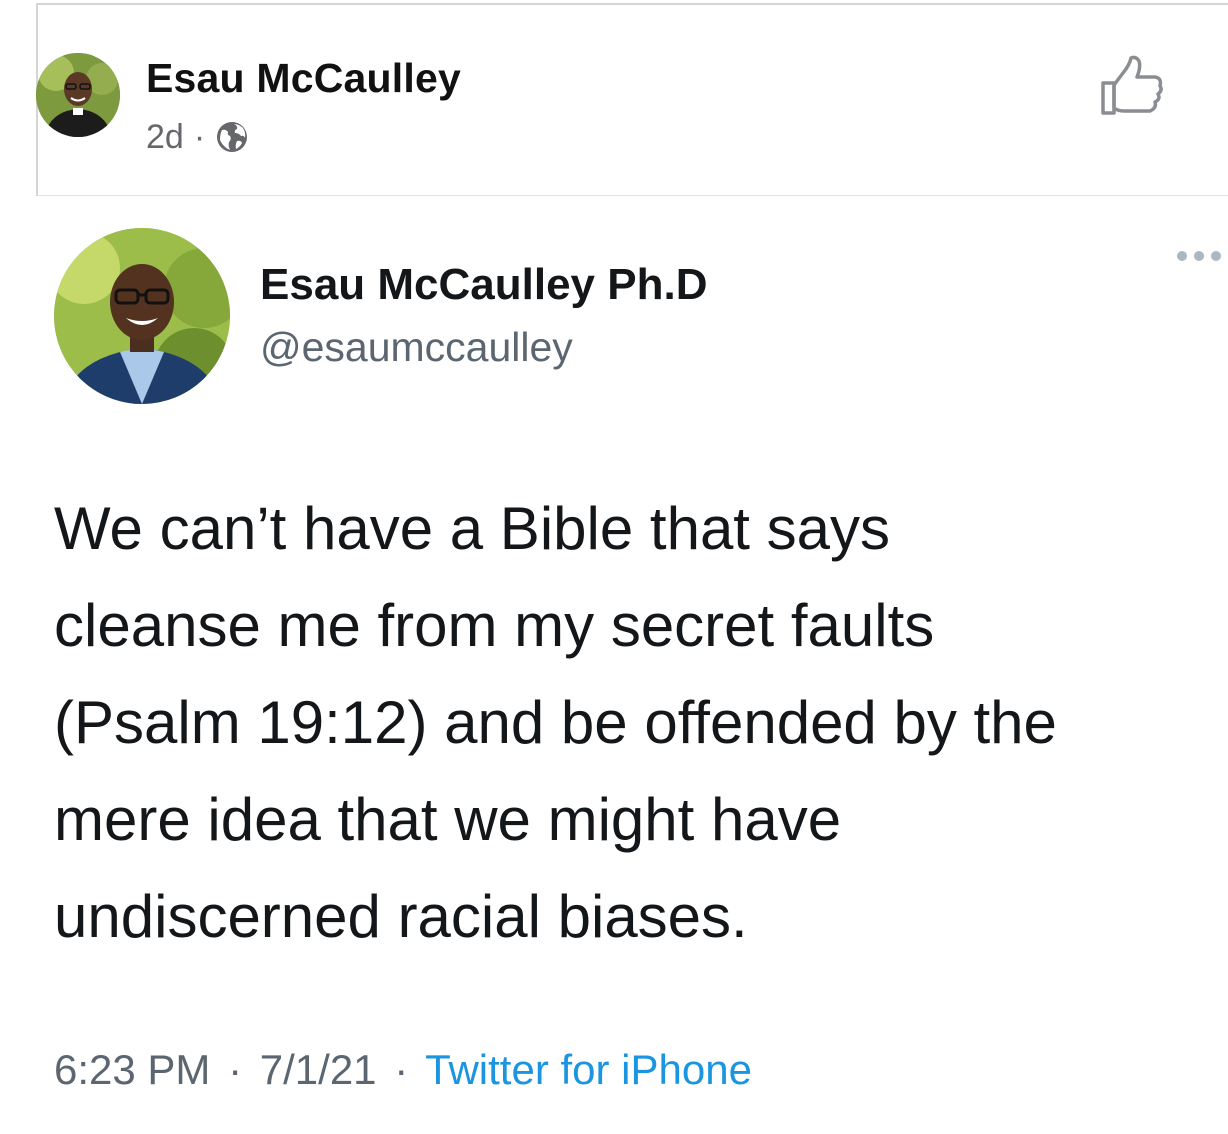 The height and width of the screenshot is (1134, 1228). Describe the element at coordinates (448, 819) in the screenshot. I see `tweet-text-line: mere idea that we might have` at that location.